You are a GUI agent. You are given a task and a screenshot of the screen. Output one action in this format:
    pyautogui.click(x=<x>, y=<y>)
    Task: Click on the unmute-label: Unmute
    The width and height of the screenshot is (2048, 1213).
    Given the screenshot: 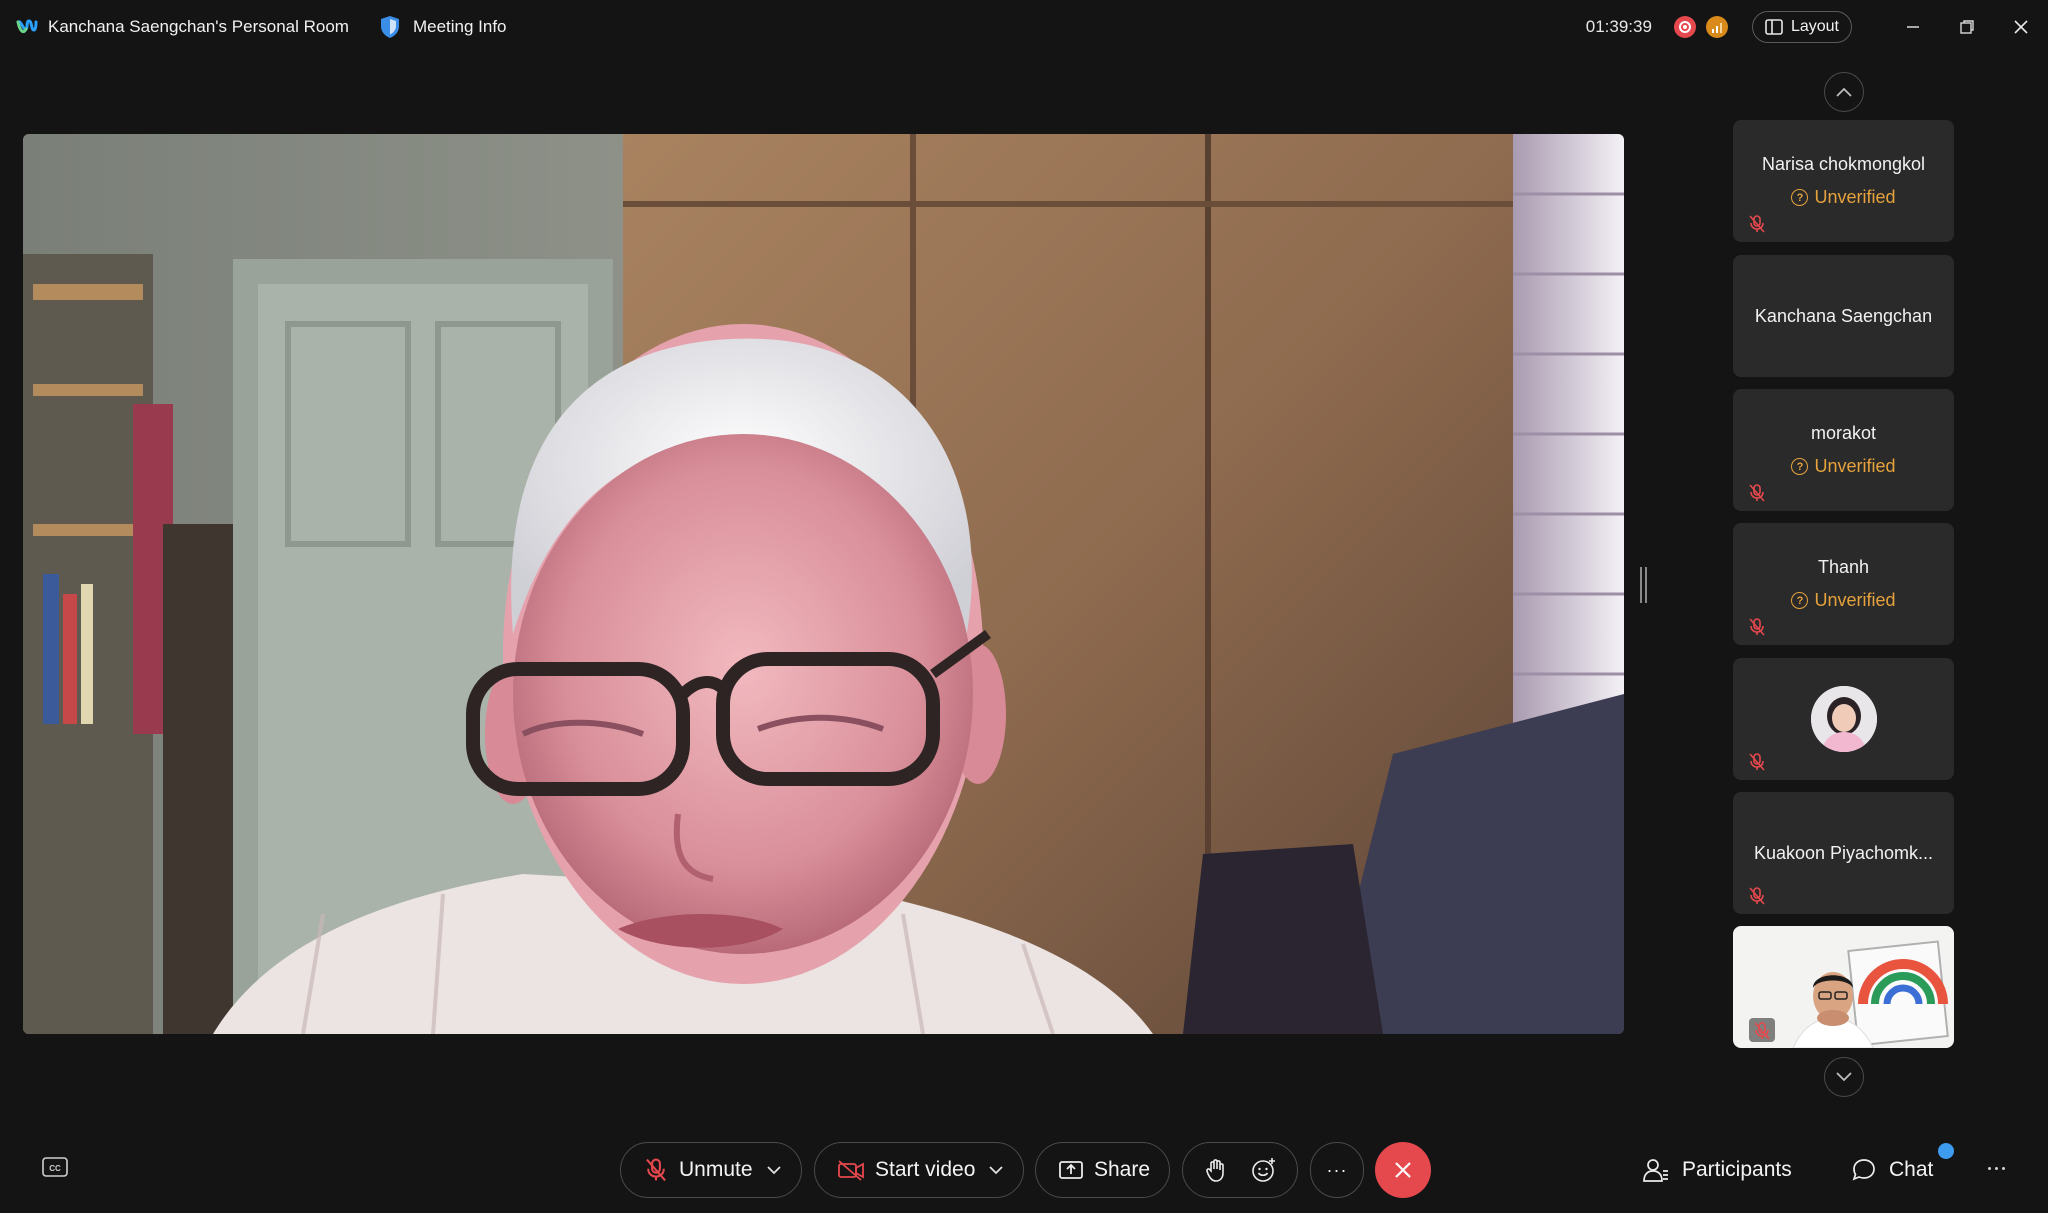 What is the action you would take?
    pyautogui.click(x=716, y=1169)
    